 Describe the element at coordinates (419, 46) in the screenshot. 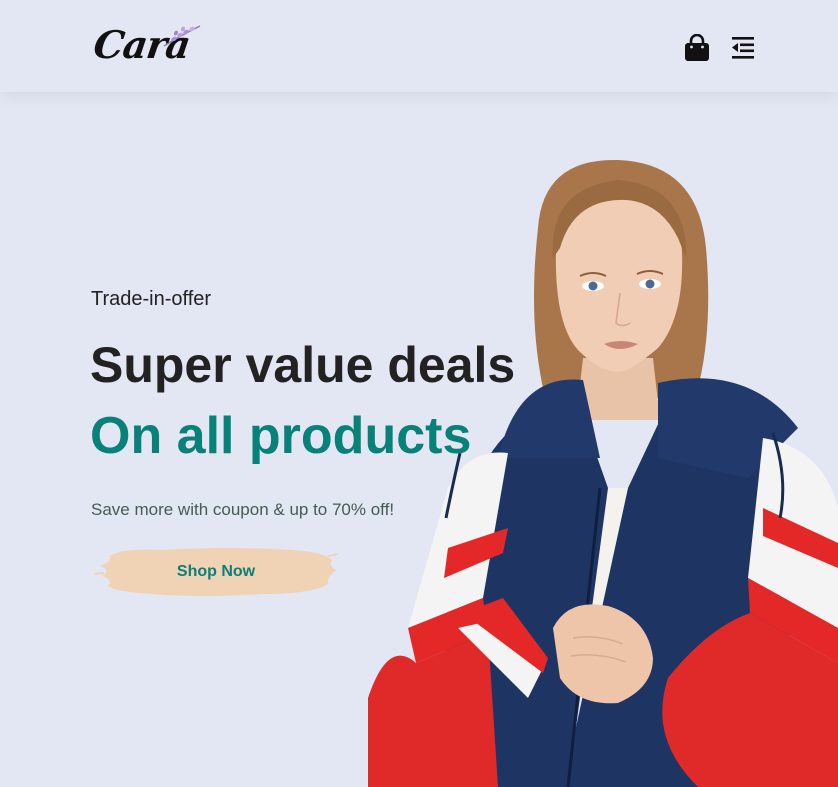

I see `site-header: Cara` at that location.